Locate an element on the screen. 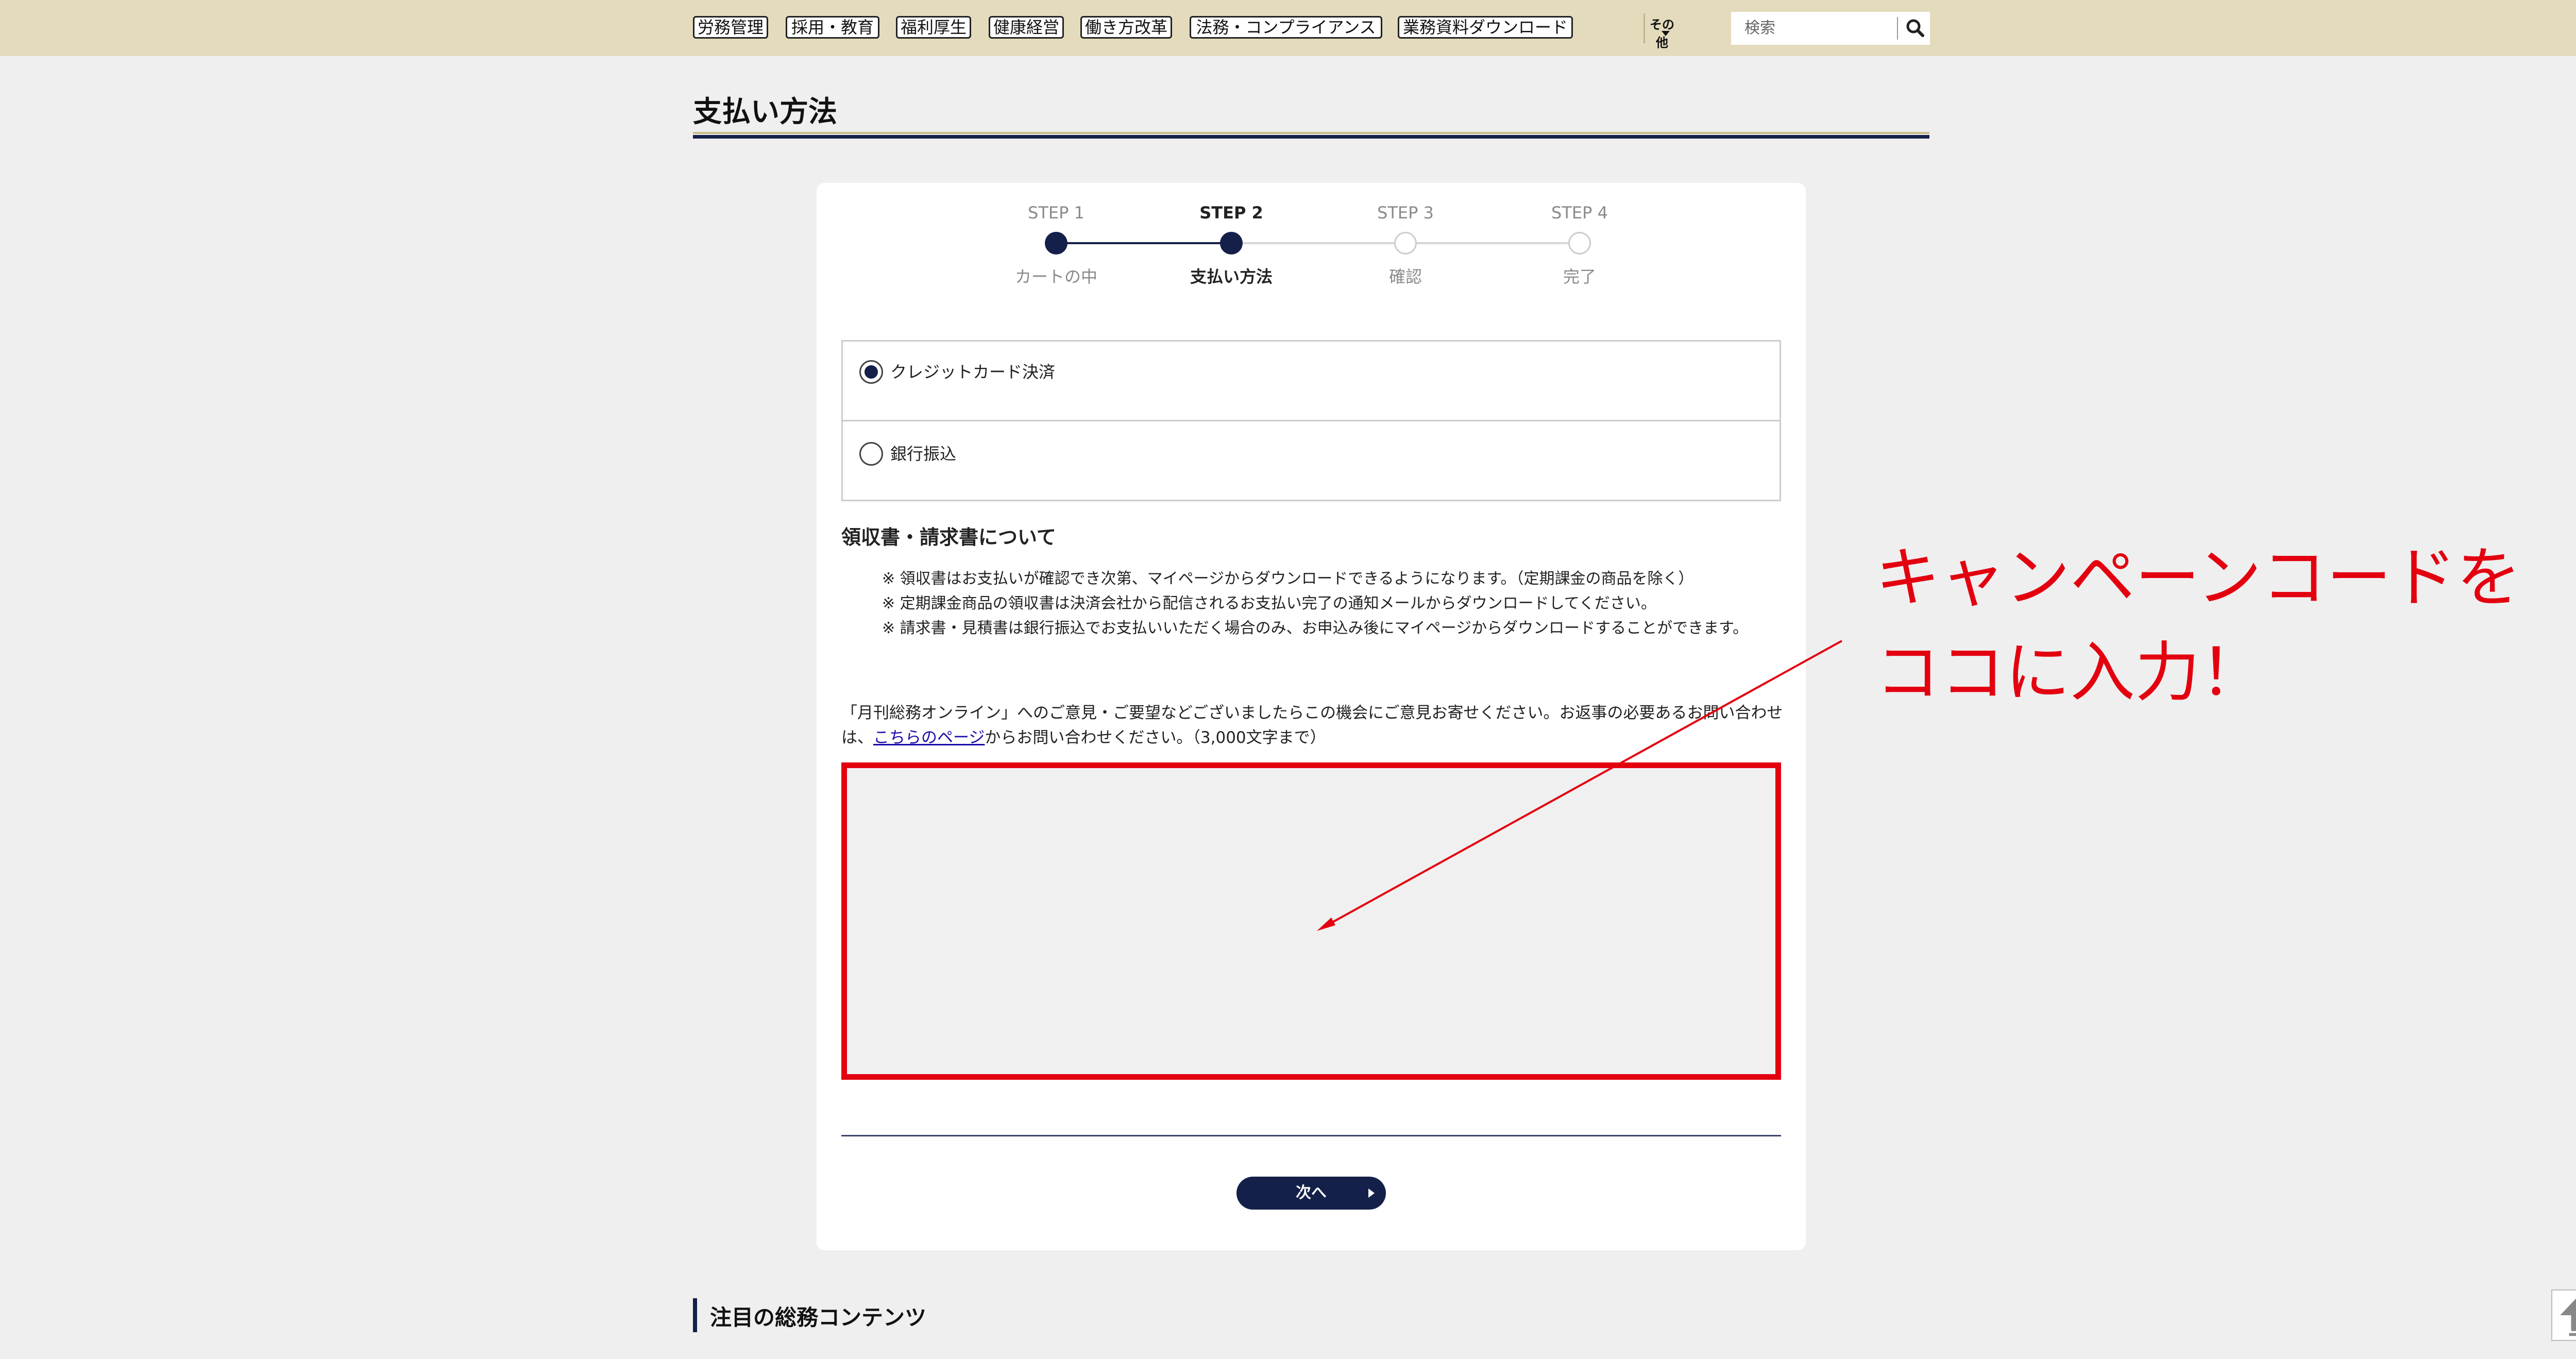 Image resolution: width=2576 pixels, height=1359 pixels. section-title: 注目の総務コンテンツ is located at coordinates (818, 1317).